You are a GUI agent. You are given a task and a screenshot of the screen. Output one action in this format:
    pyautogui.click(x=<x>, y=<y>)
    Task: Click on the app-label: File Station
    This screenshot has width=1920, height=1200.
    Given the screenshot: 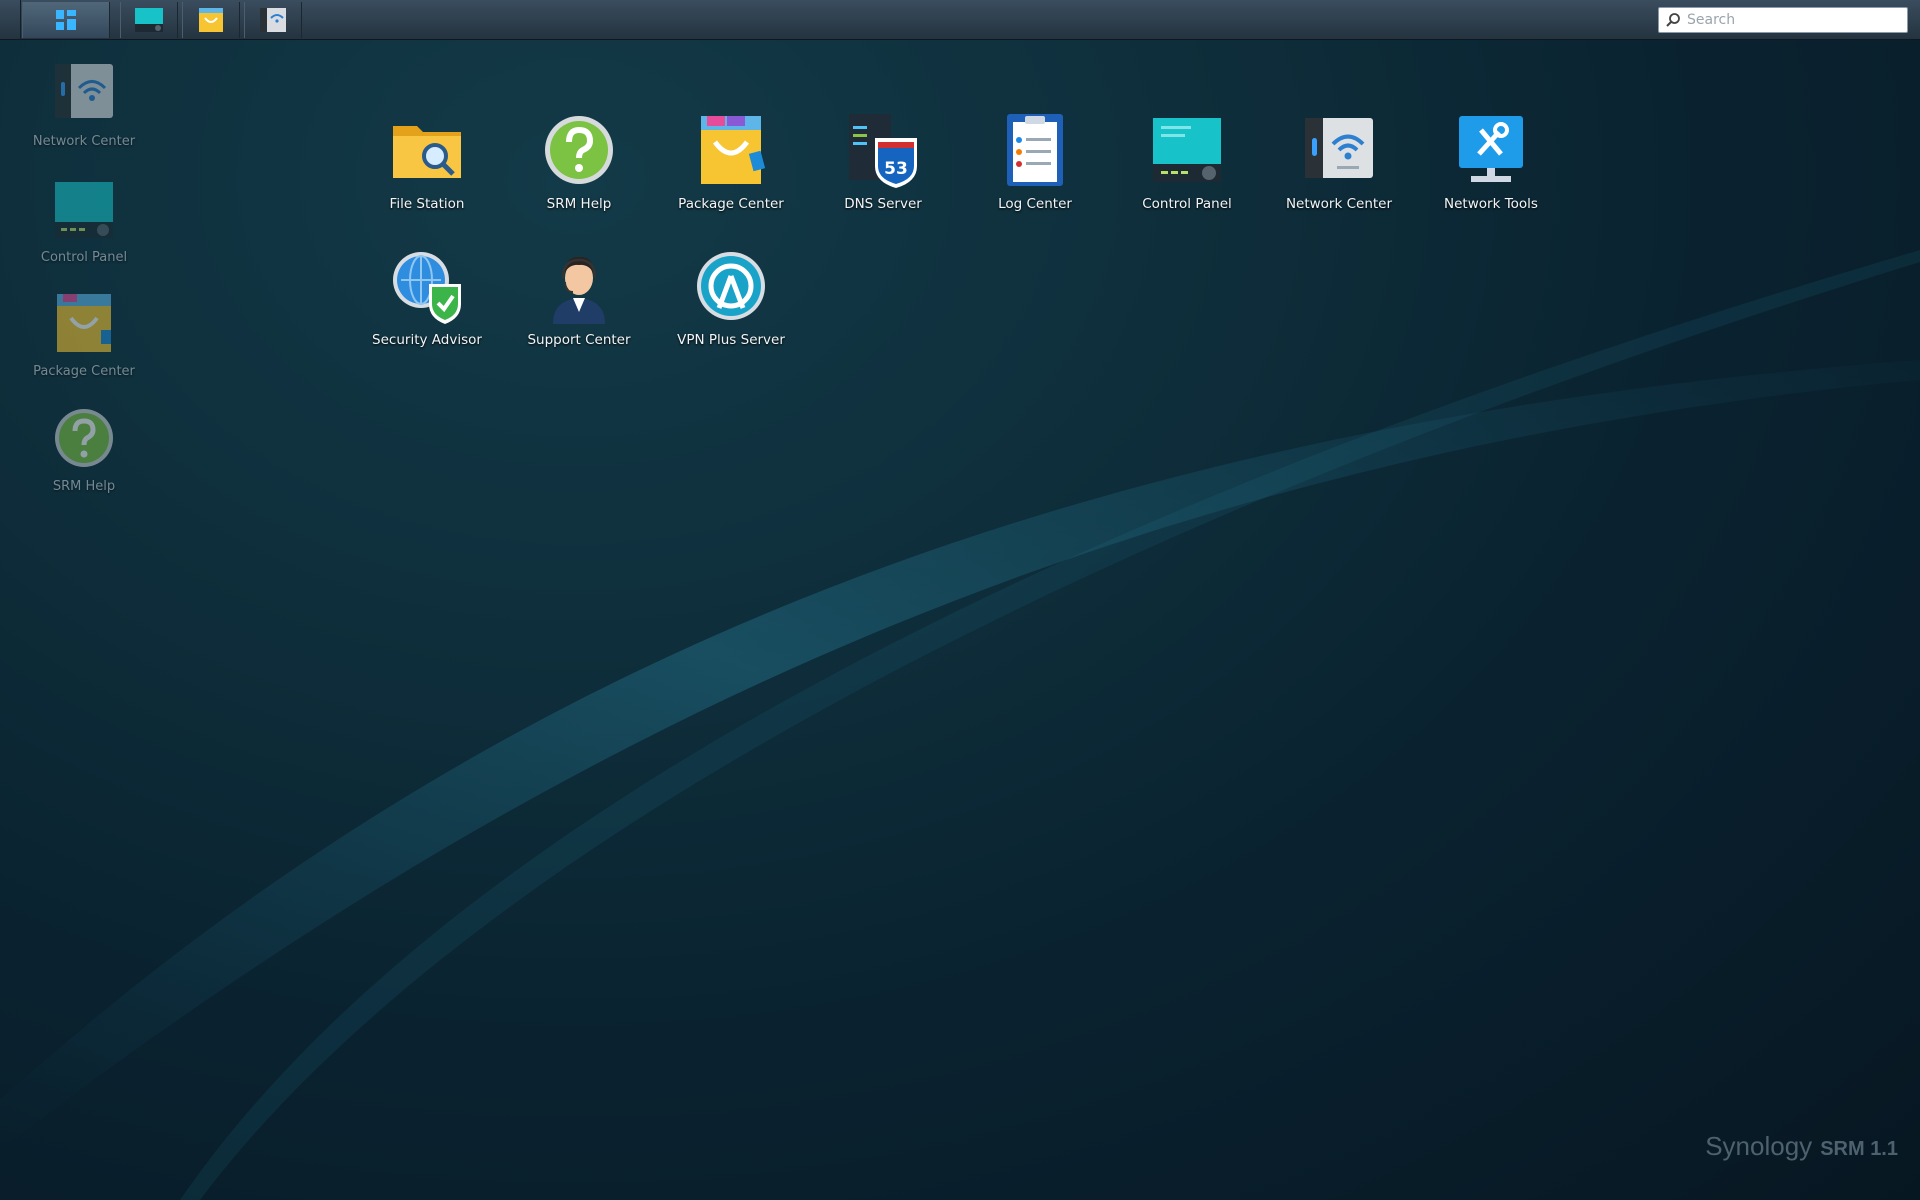 What is the action you would take?
    pyautogui.click(x=427, y=204)
    